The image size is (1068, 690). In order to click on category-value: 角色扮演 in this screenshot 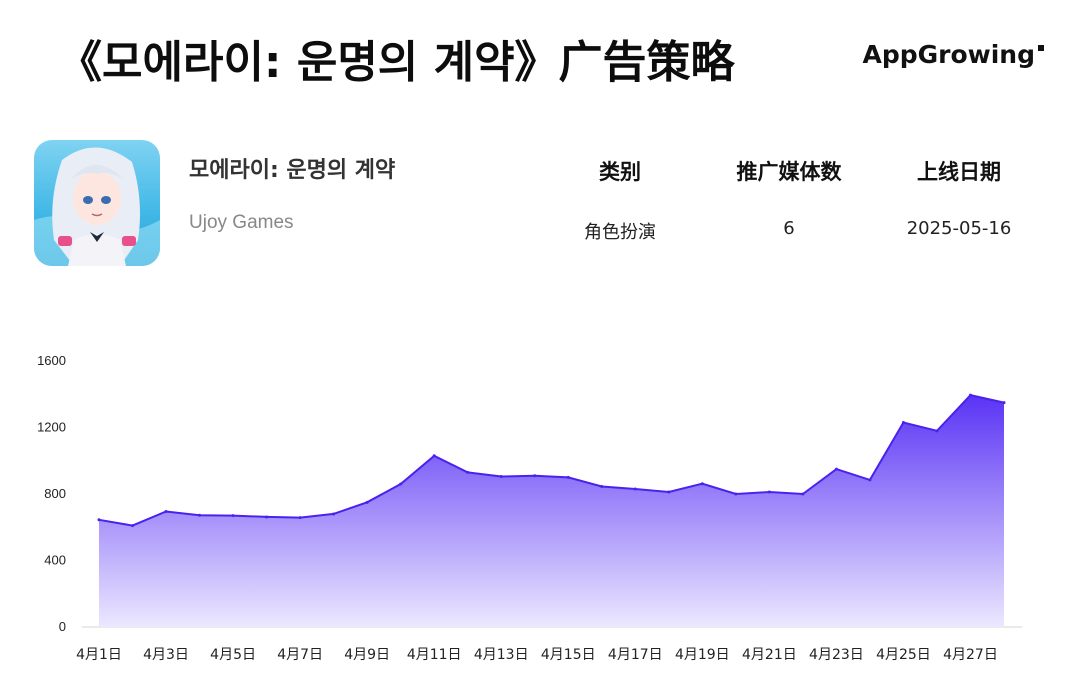, I will do `click(620, 232)`.